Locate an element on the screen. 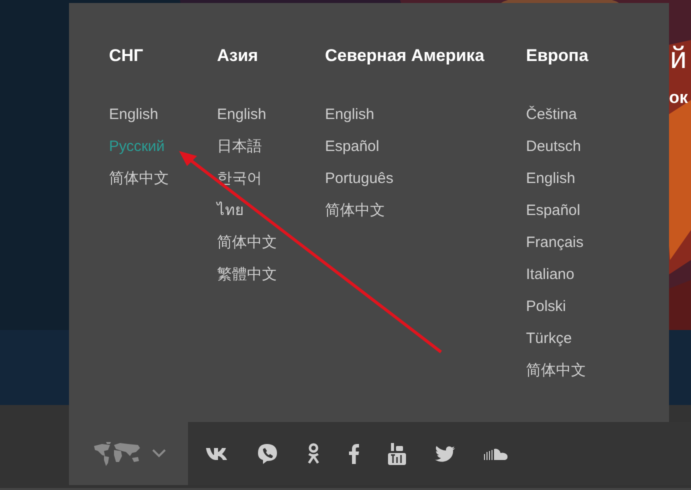  soundcloud-icon is located at coordinates (496, 454).